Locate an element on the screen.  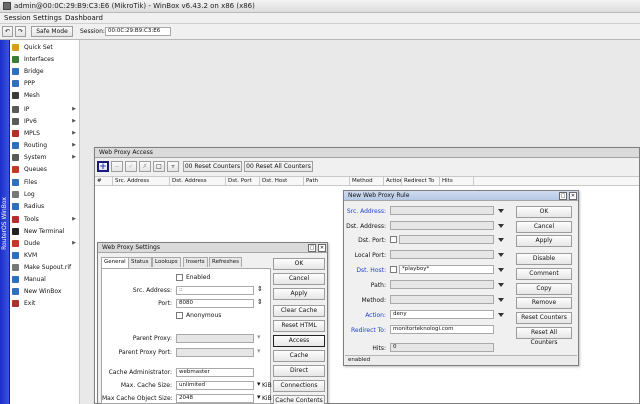
menu-item-ip: IP ▶ is located at coordinates (45, 110).